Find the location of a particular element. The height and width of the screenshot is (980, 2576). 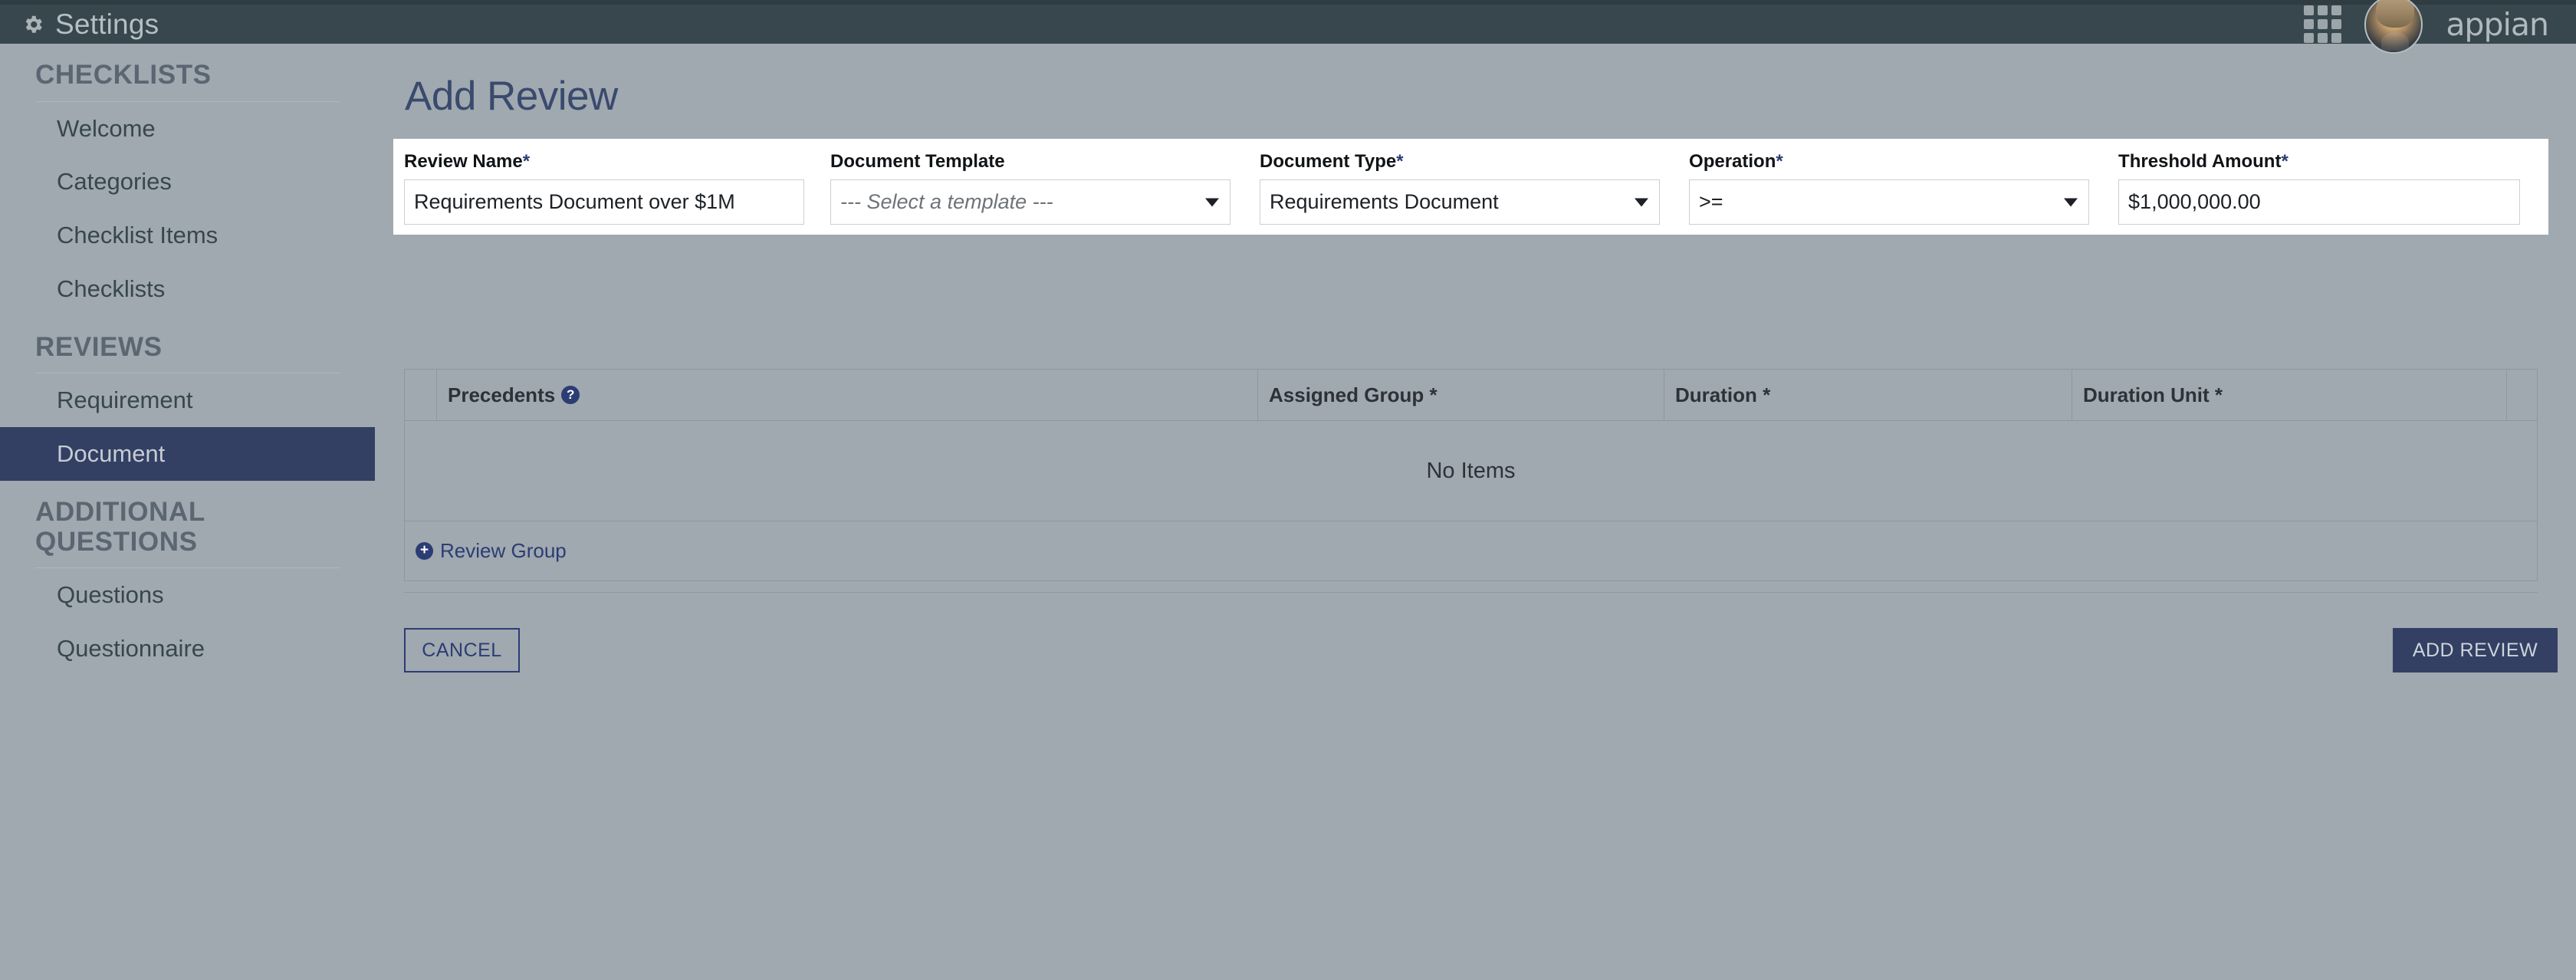

sidebar-item-welcome: Welcome is located at coordinates (187, 129).